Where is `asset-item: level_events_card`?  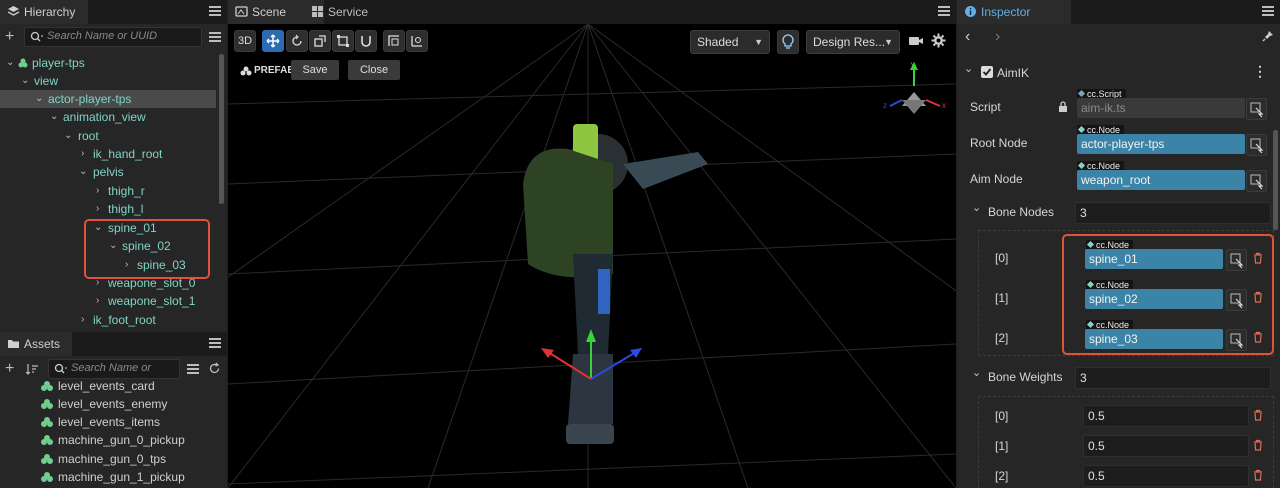
asset-item: level_events_card is located at coordinates (110, 386).